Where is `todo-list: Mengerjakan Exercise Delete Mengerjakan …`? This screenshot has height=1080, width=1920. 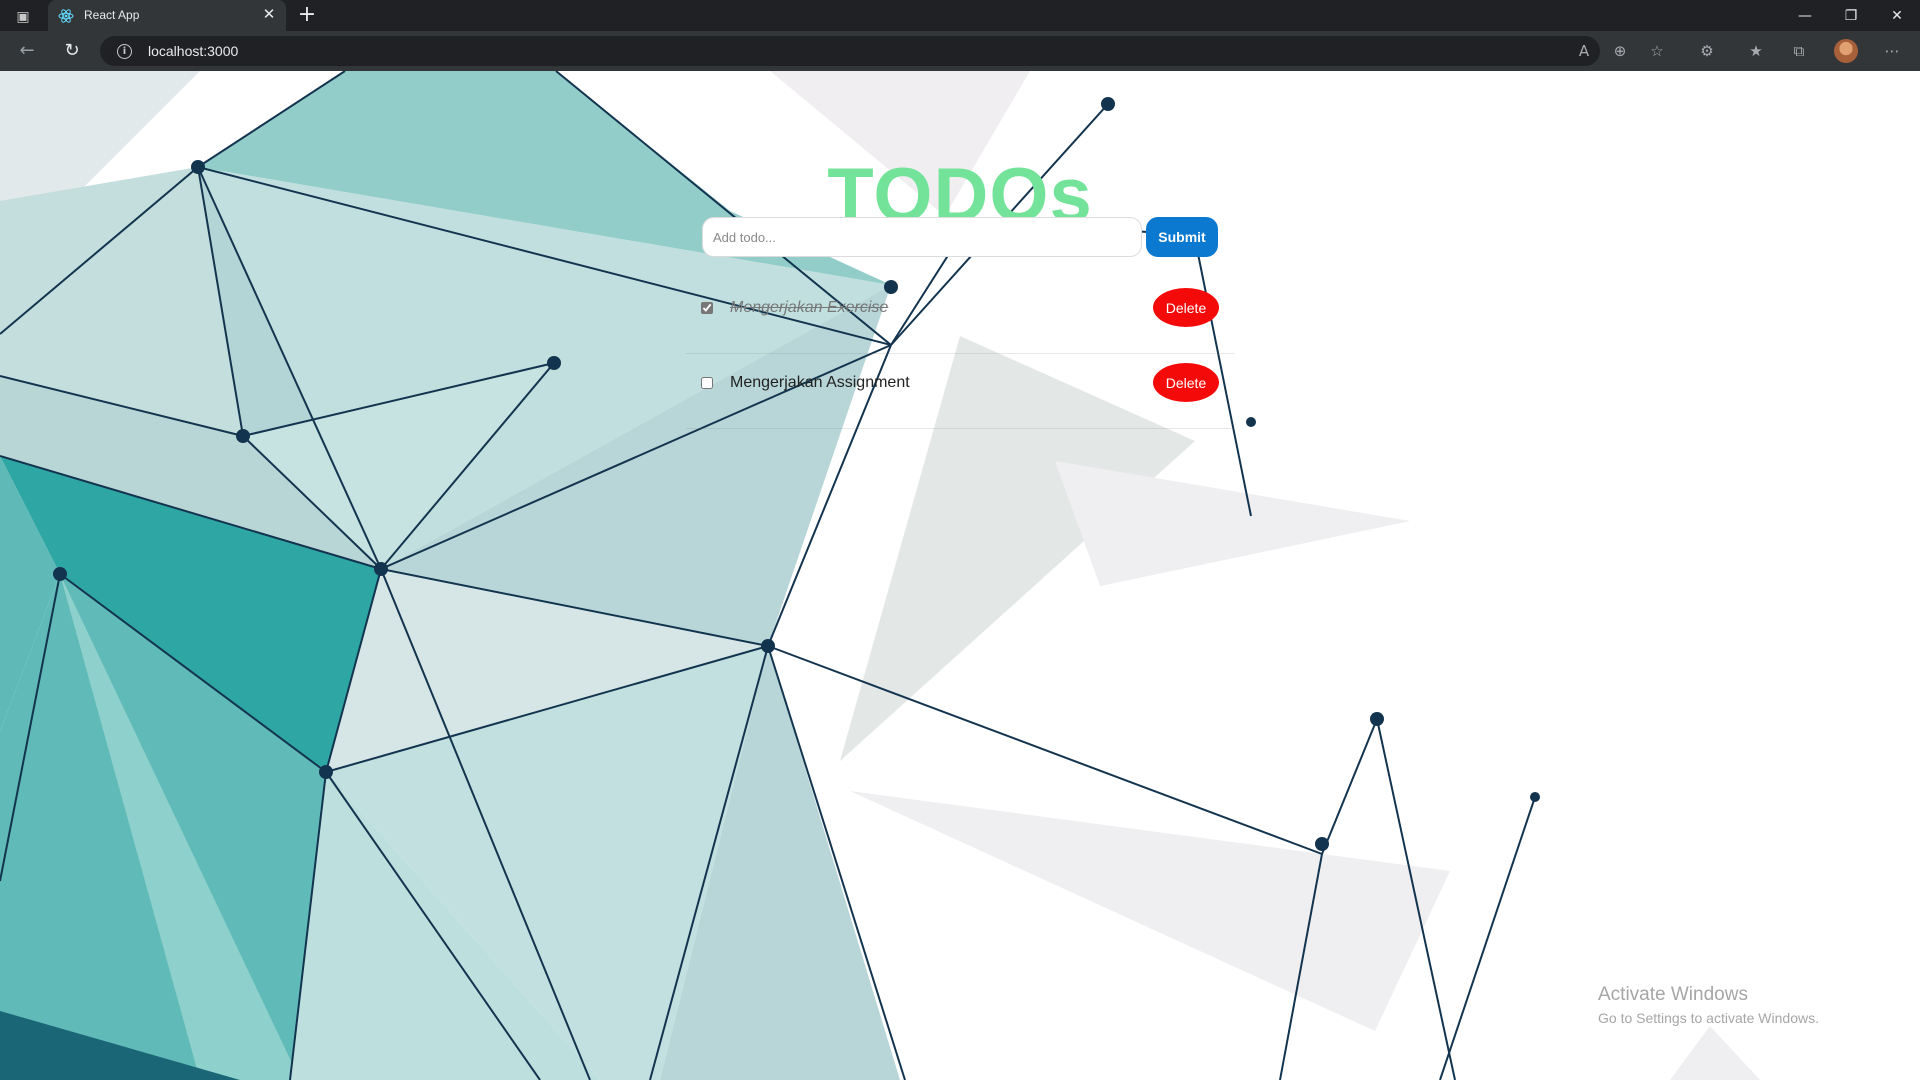 todo-list: Mengerjakan Exercise Delete Mengerjakan … is located at coordinates (960, 354).